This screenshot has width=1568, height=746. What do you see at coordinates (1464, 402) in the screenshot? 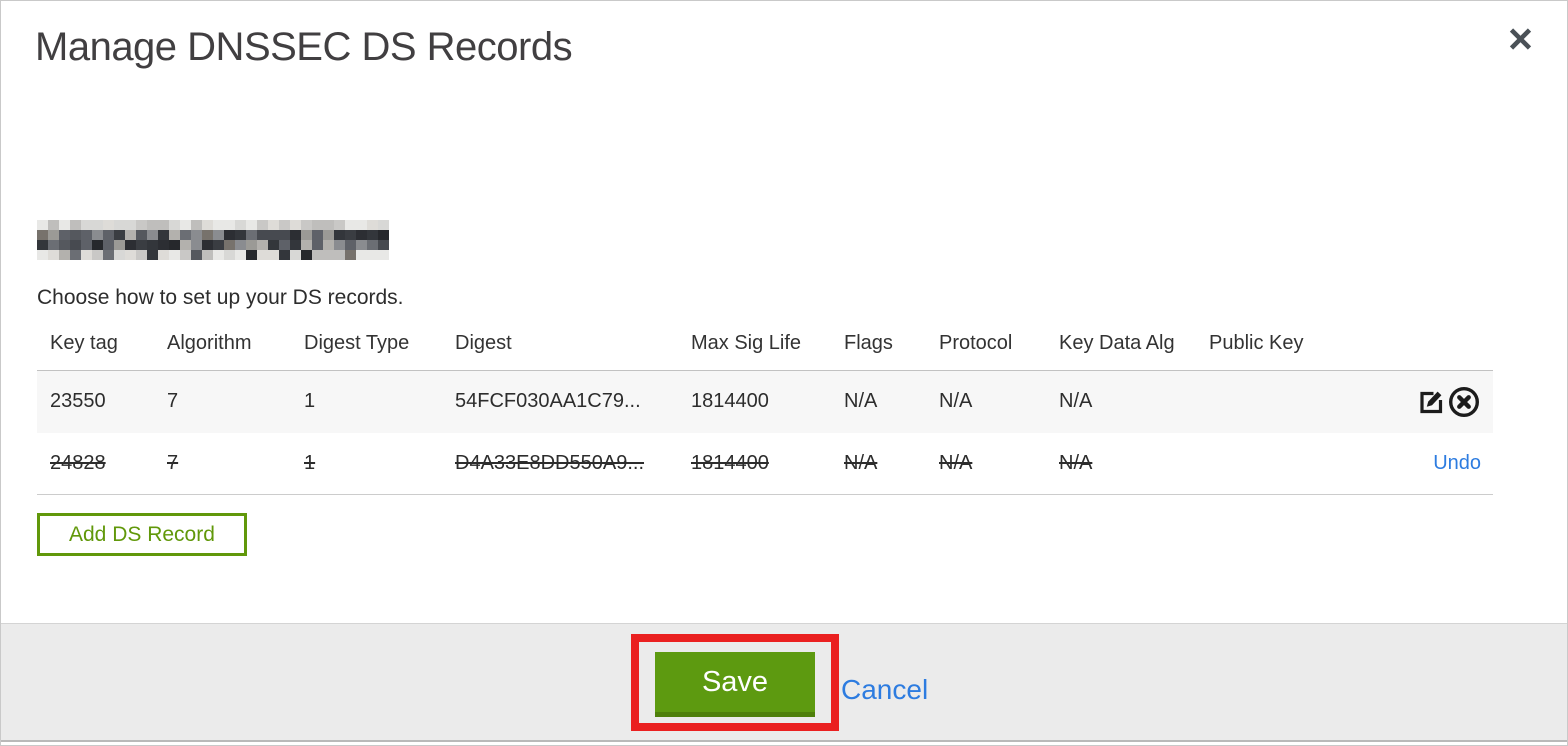
I see `delete-record-icon` at bounding box center [1464, 402].